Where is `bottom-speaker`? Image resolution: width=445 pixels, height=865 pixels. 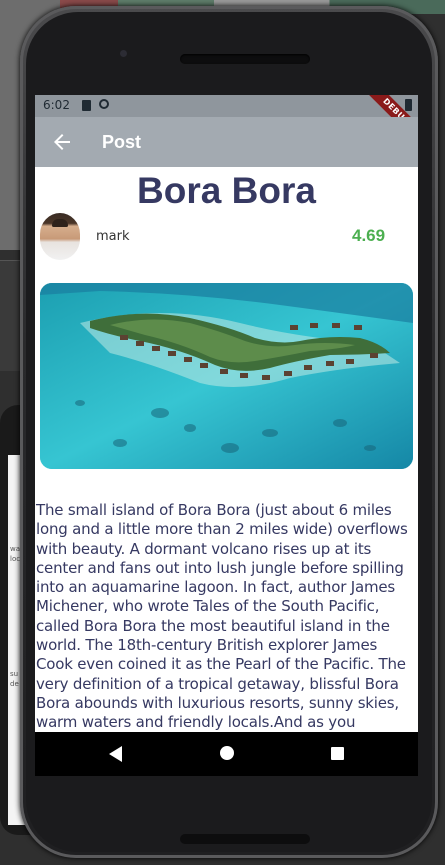
bottom-speaker is located at coordinates (245, 839).